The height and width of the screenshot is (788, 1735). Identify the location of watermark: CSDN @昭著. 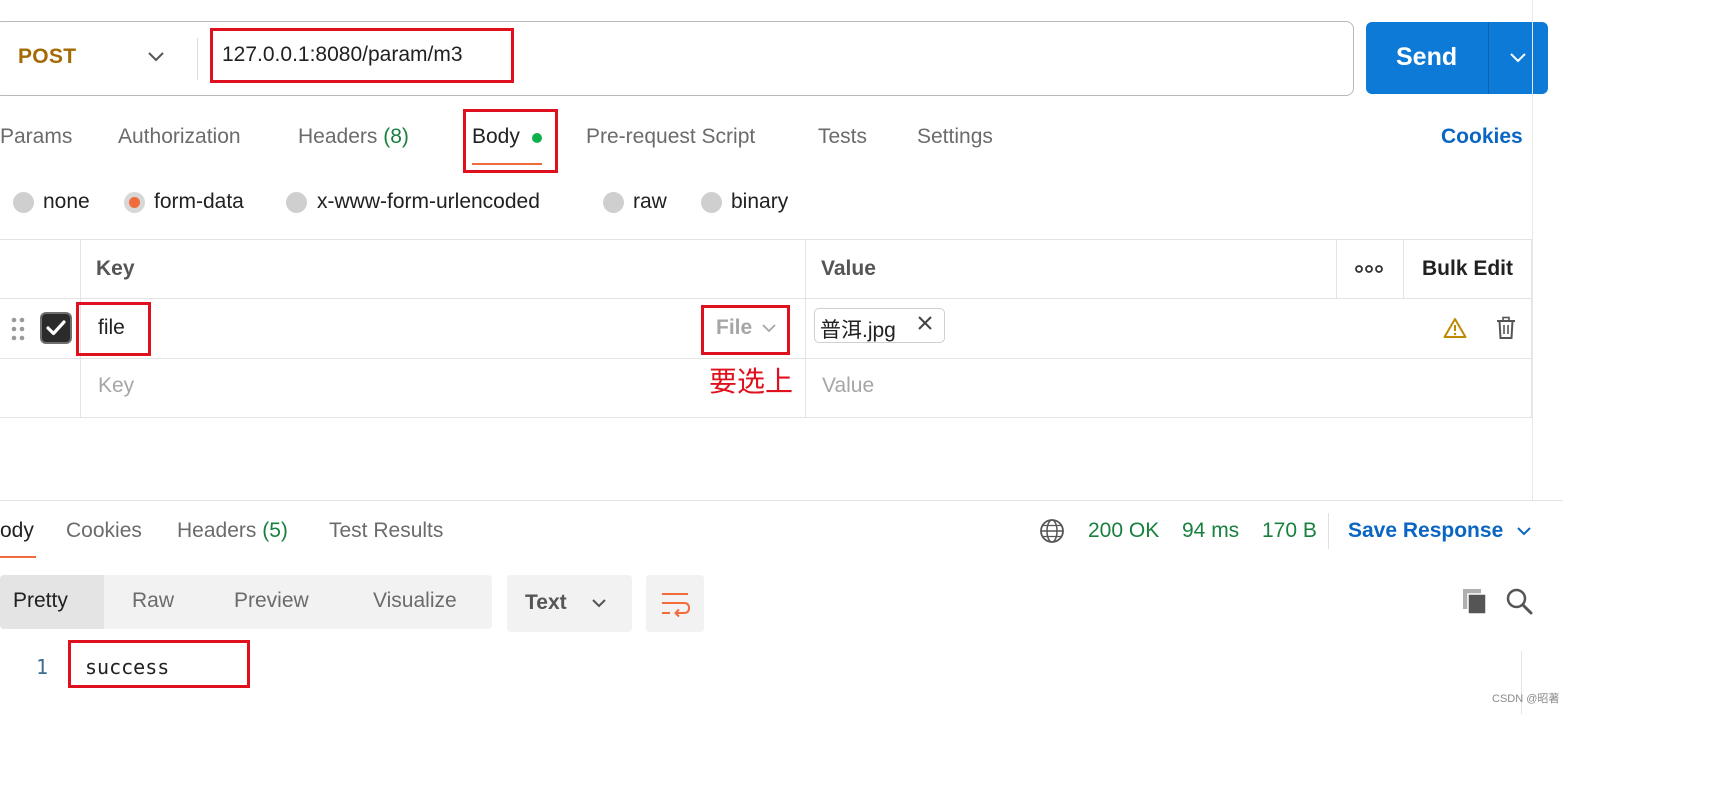
(1526, 699).